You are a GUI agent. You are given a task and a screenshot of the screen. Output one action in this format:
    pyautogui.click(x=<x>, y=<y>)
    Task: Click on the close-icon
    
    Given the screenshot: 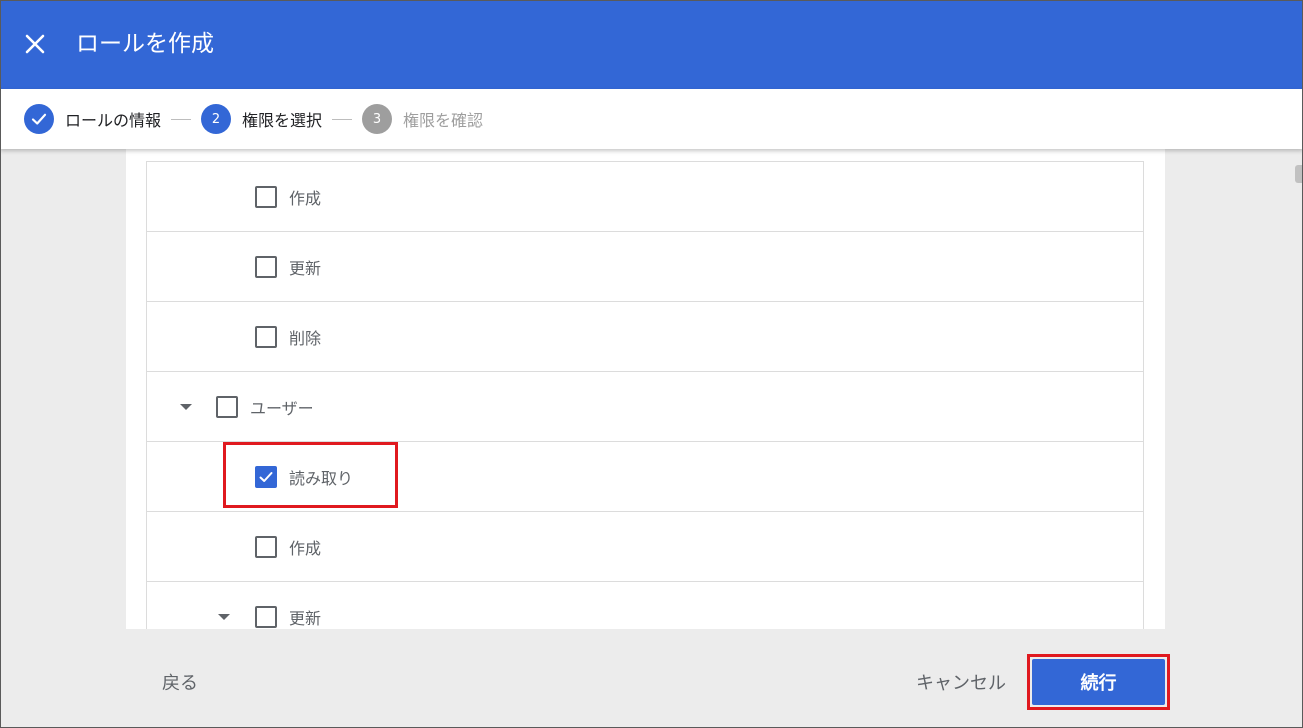 What is the action you would take?
    pyautogui.click(x=35, y=44)
    